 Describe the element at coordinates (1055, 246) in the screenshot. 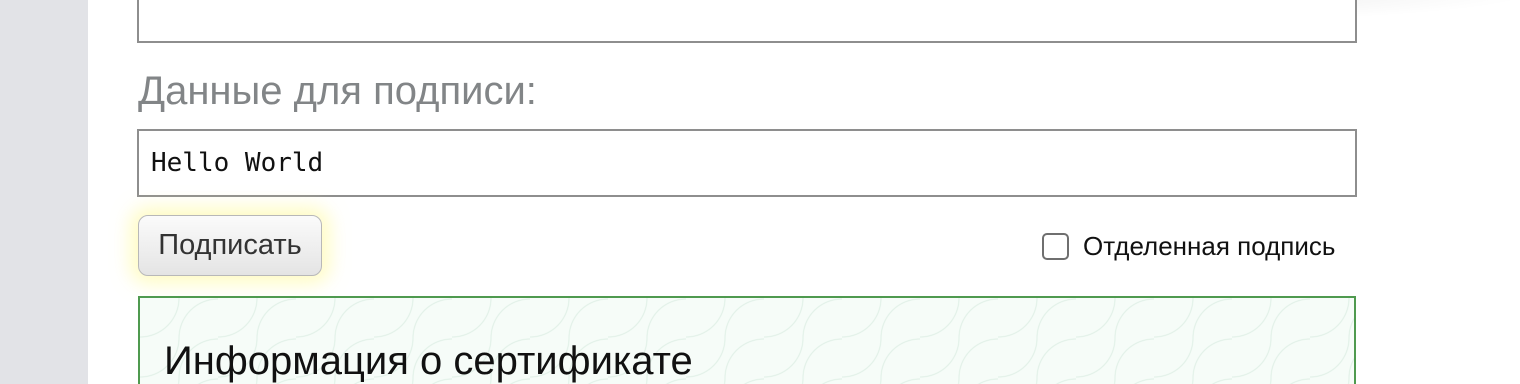

I see `detached-signature-checkbox` at that location.